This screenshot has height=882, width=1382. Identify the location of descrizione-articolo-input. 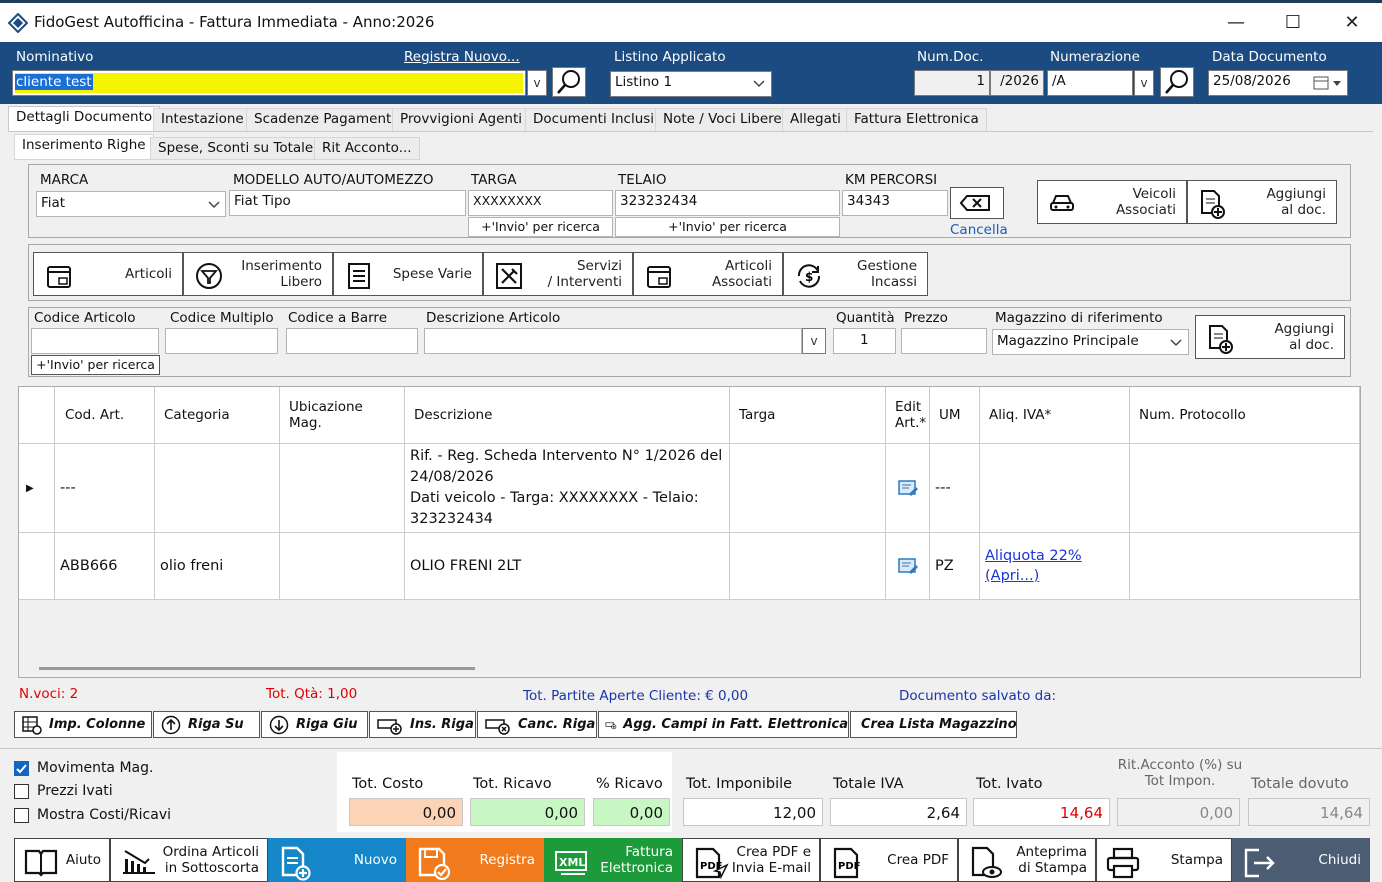
(613, 341).